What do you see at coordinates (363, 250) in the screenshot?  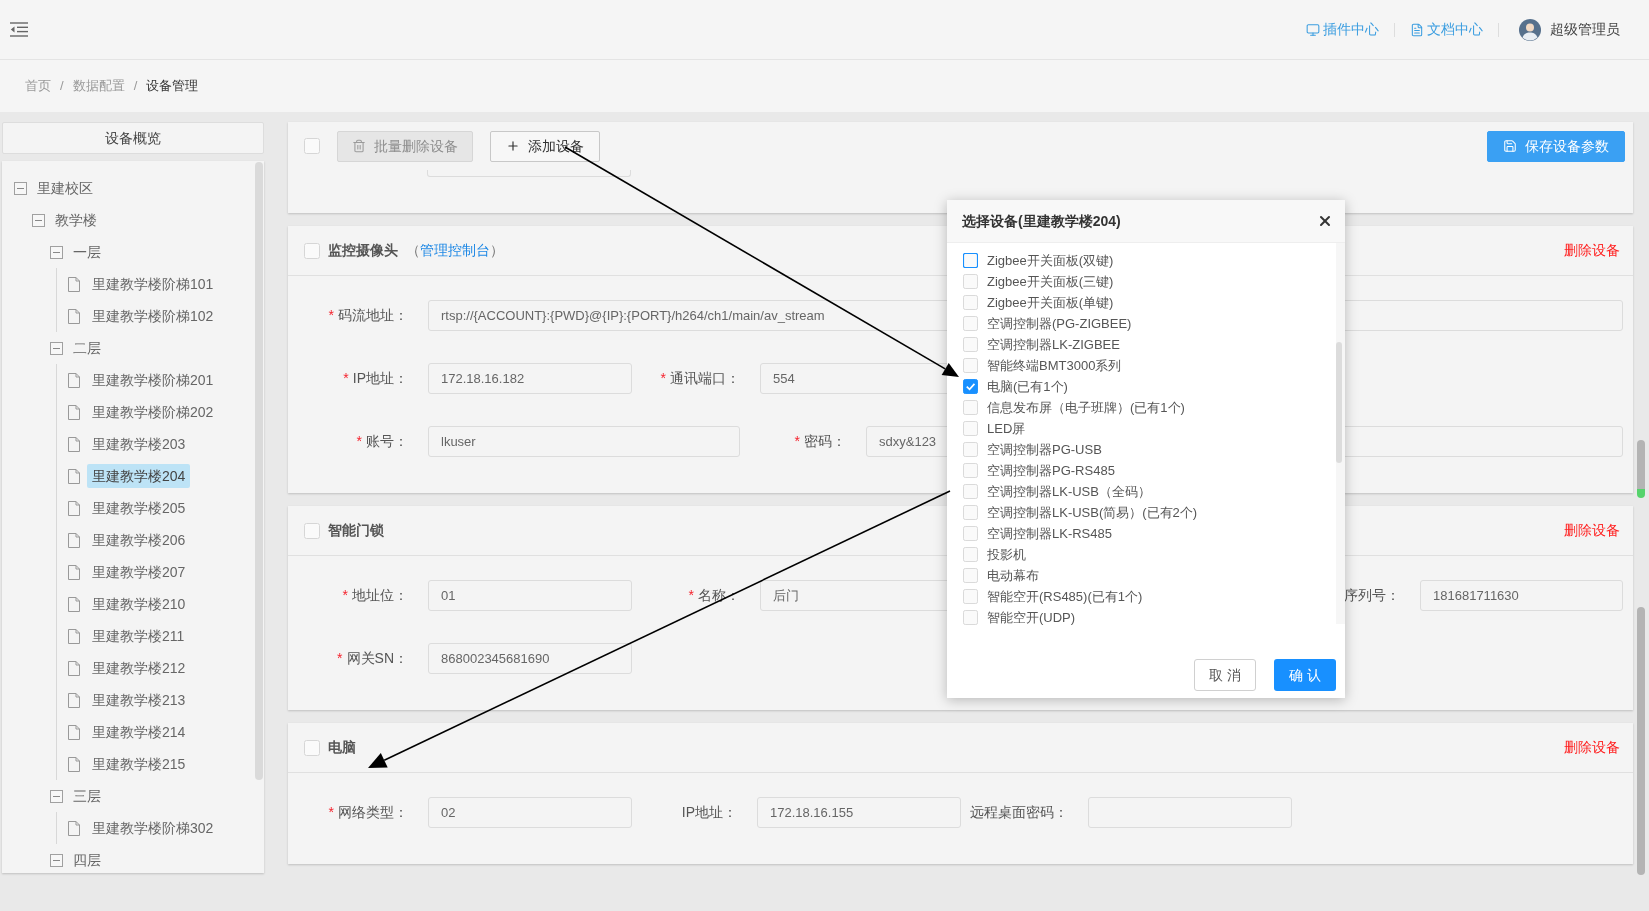 I see `device-title: 监控摄像头` at bounding box center [363, 250].